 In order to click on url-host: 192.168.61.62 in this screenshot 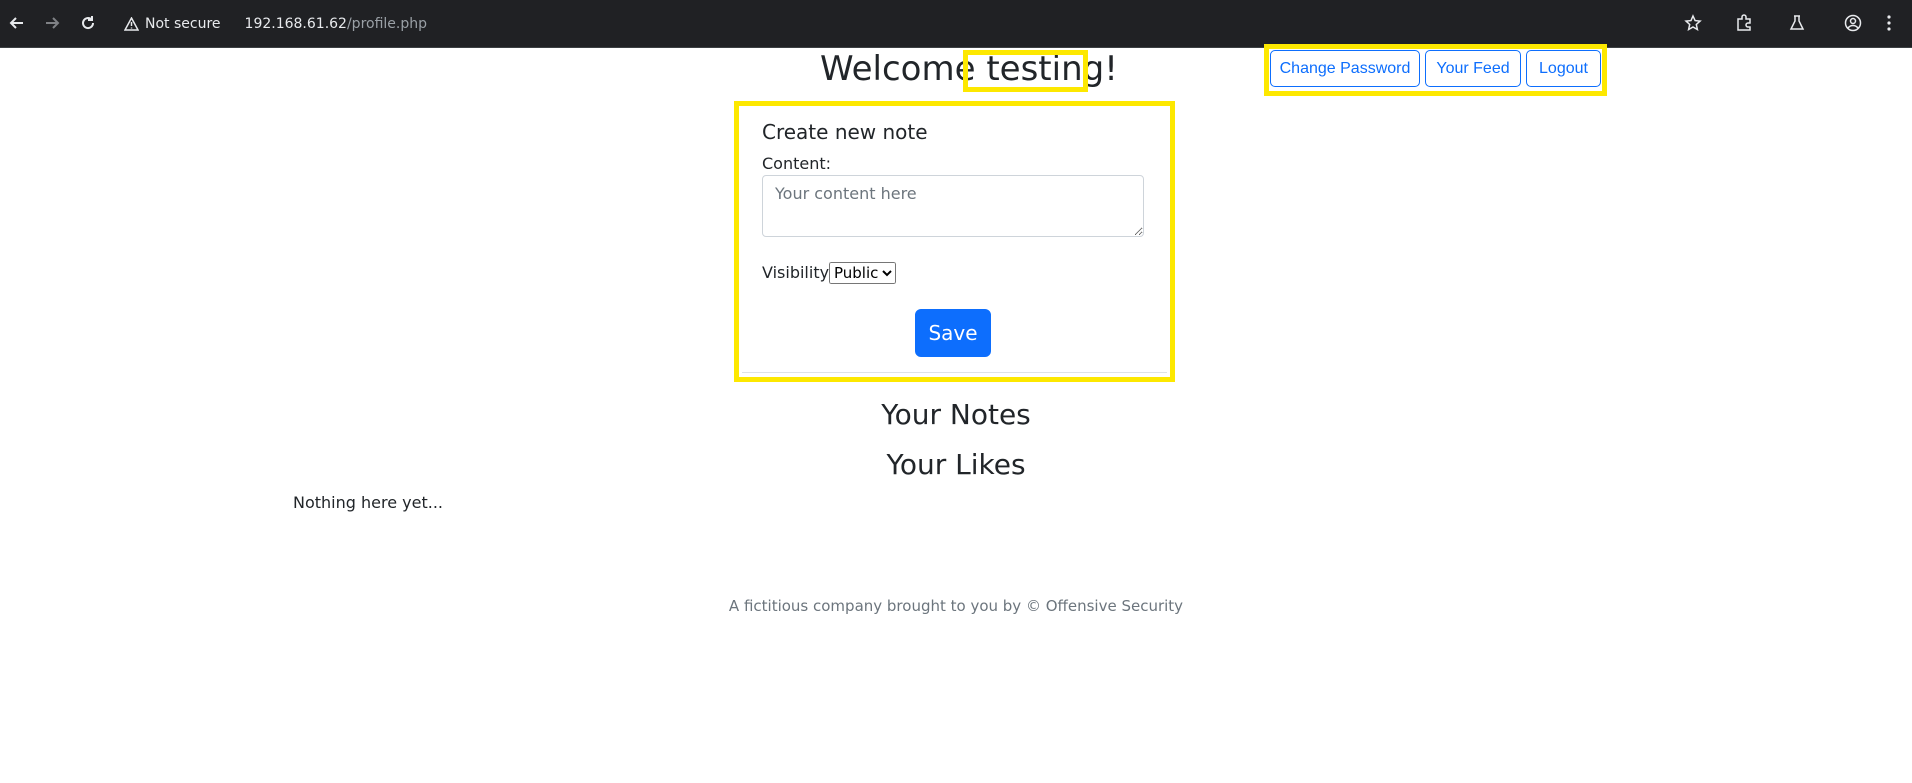, I will do `click(295, 23)`.